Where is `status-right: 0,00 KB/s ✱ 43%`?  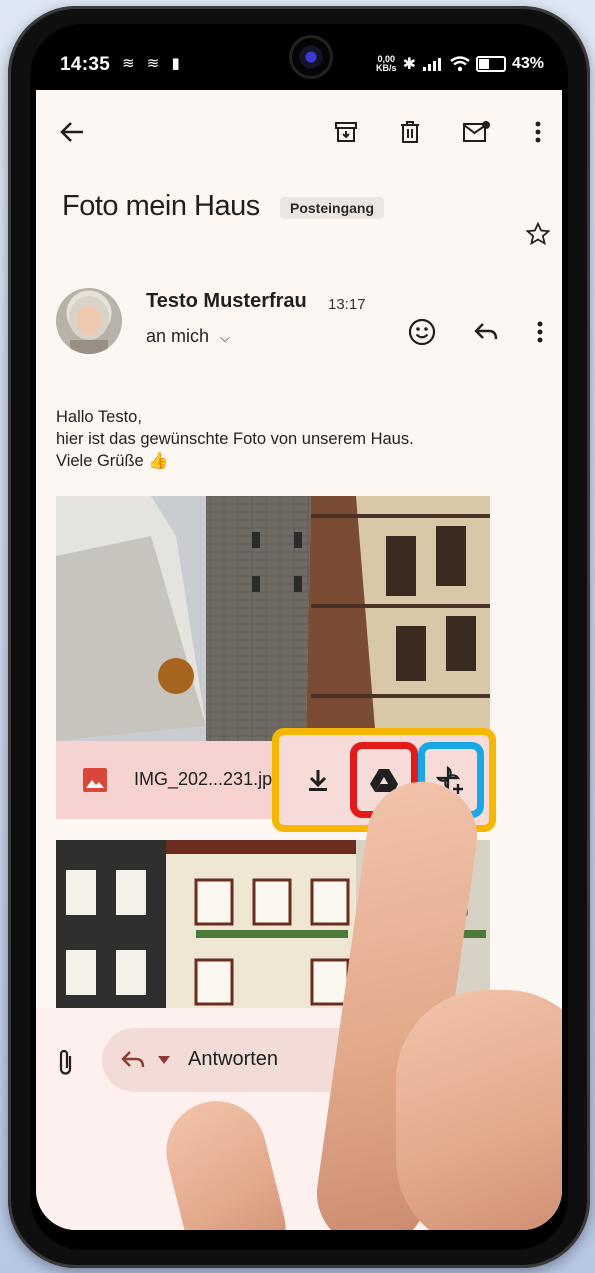 status-right: 0,00 KB/s ✱ 43% is located at coordinates (460, 64).